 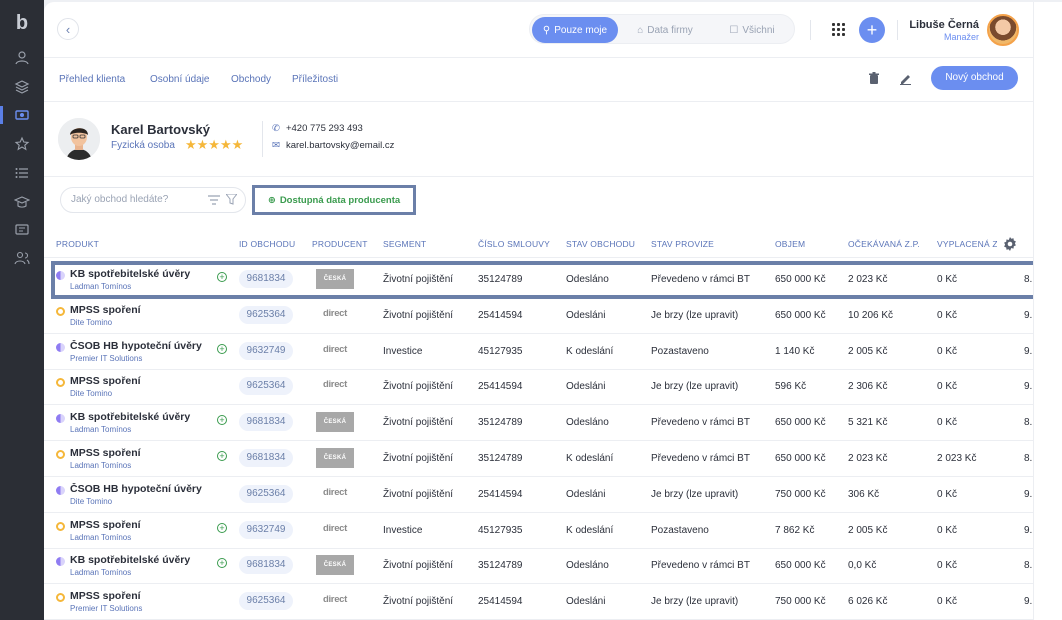 I want to click on user-icon, so click(x=22, y=58).